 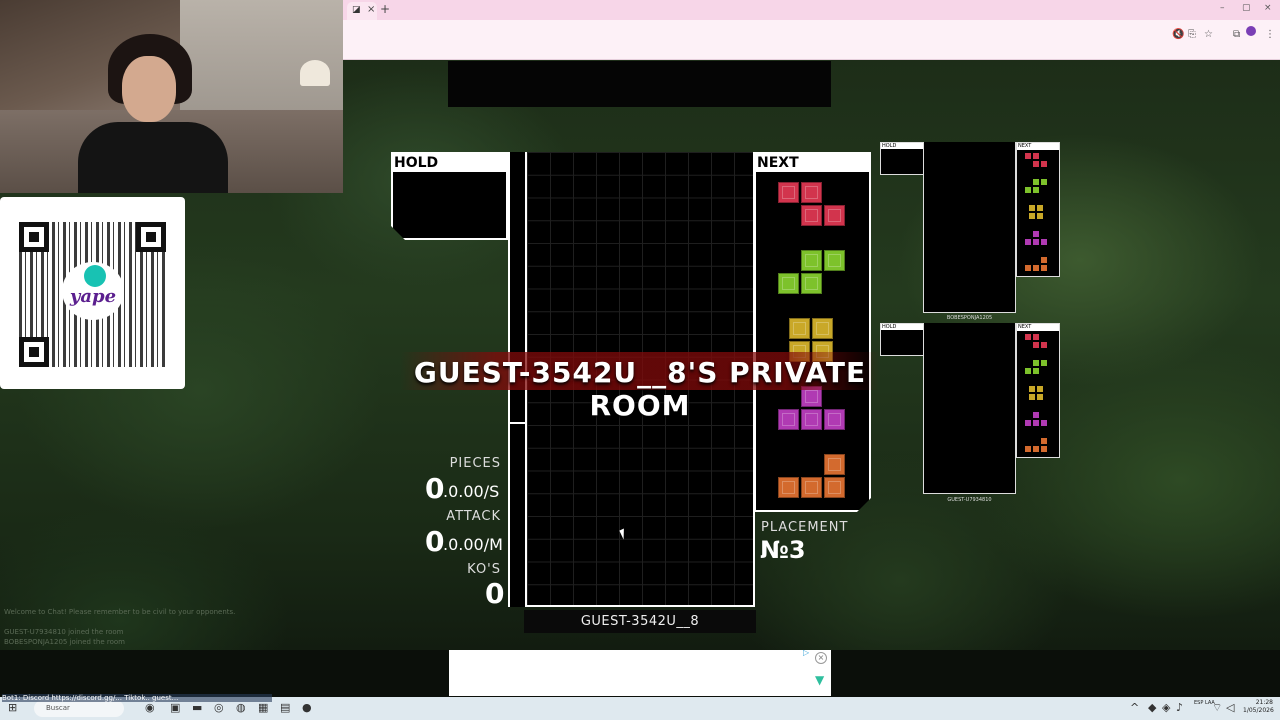 What do you see at coordinates (969, 500) in the screenshot?
I see `opponent-name: GUEST-U7934810` at bounding box center [969, 500].